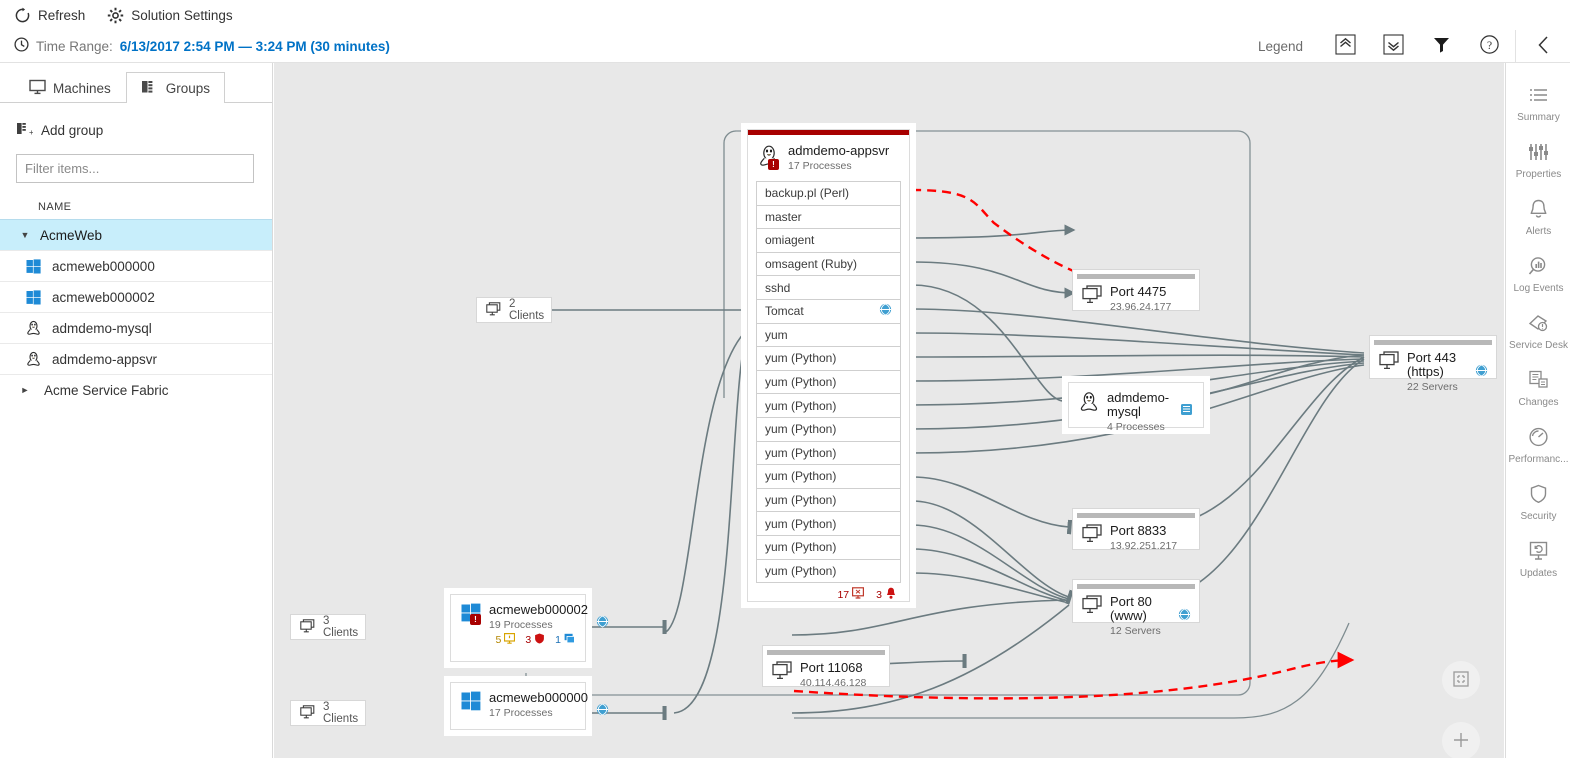 The height and width of the screenshot is (758, 1570). What do you see at coordinates (1280, 46) in the screenshot?
I see `legend-button: Legend` at bounding box center [1280, 46].